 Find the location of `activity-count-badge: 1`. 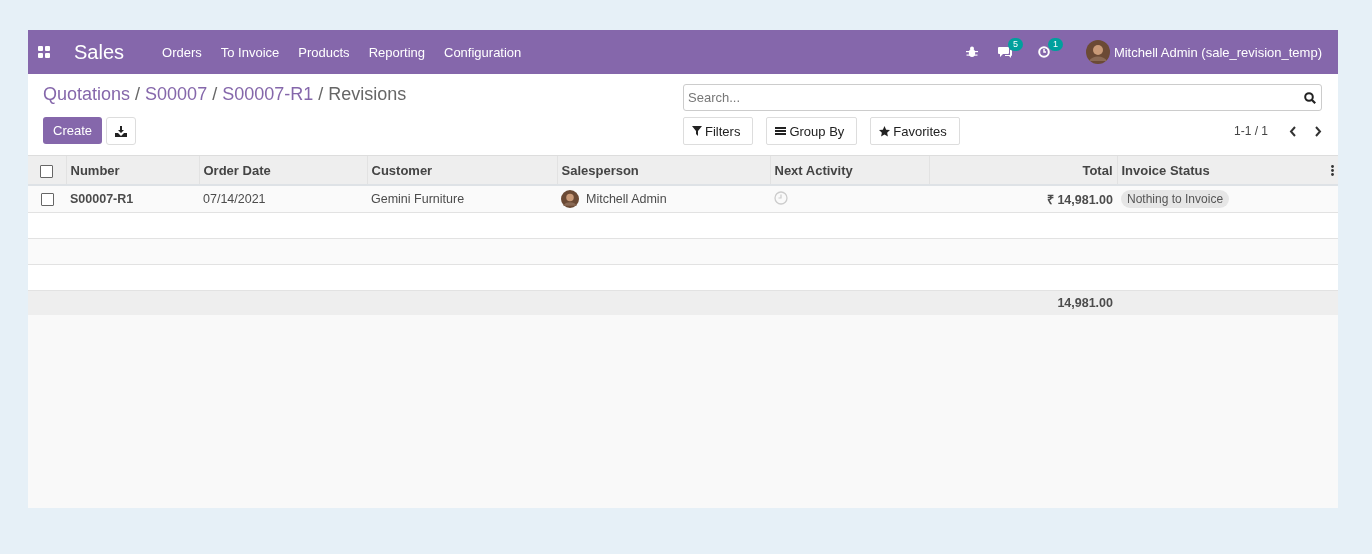

activity-count-badge: 1 is located at coordinates (1055, 44).